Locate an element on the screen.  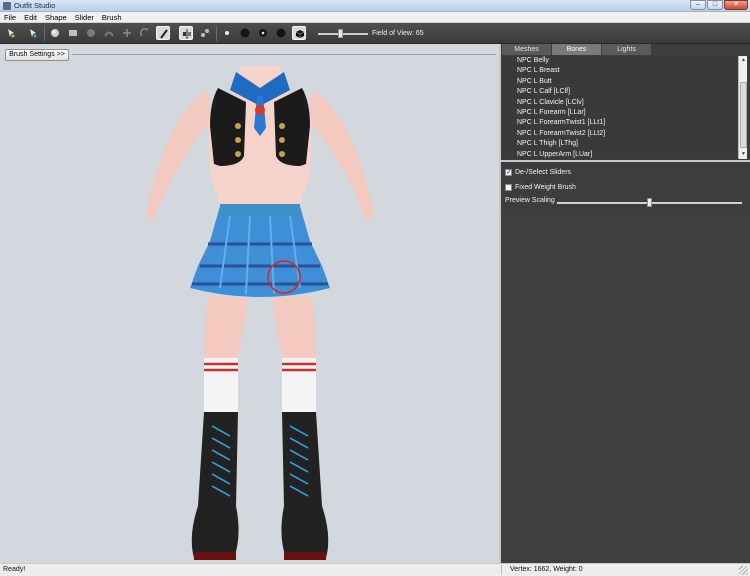
scroll-up-icon: ▲ is located at coordinates (743, 60).